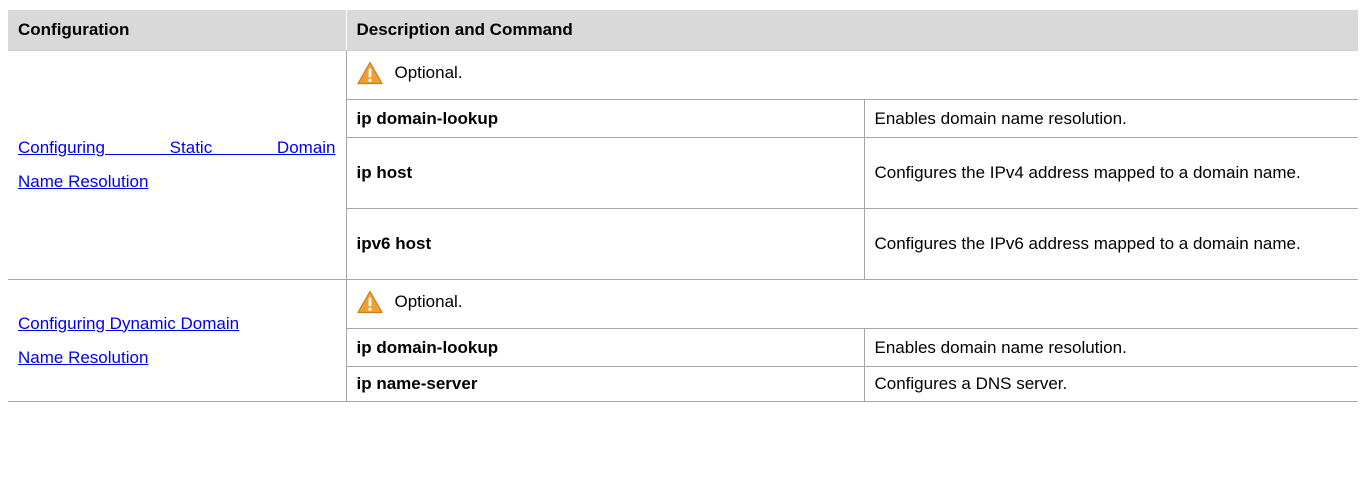  What do you see at coordinates (1111, 384) in the screenshot?
I see `description-cell: Configures a DNS server.` at bounding box center [1111, 384].